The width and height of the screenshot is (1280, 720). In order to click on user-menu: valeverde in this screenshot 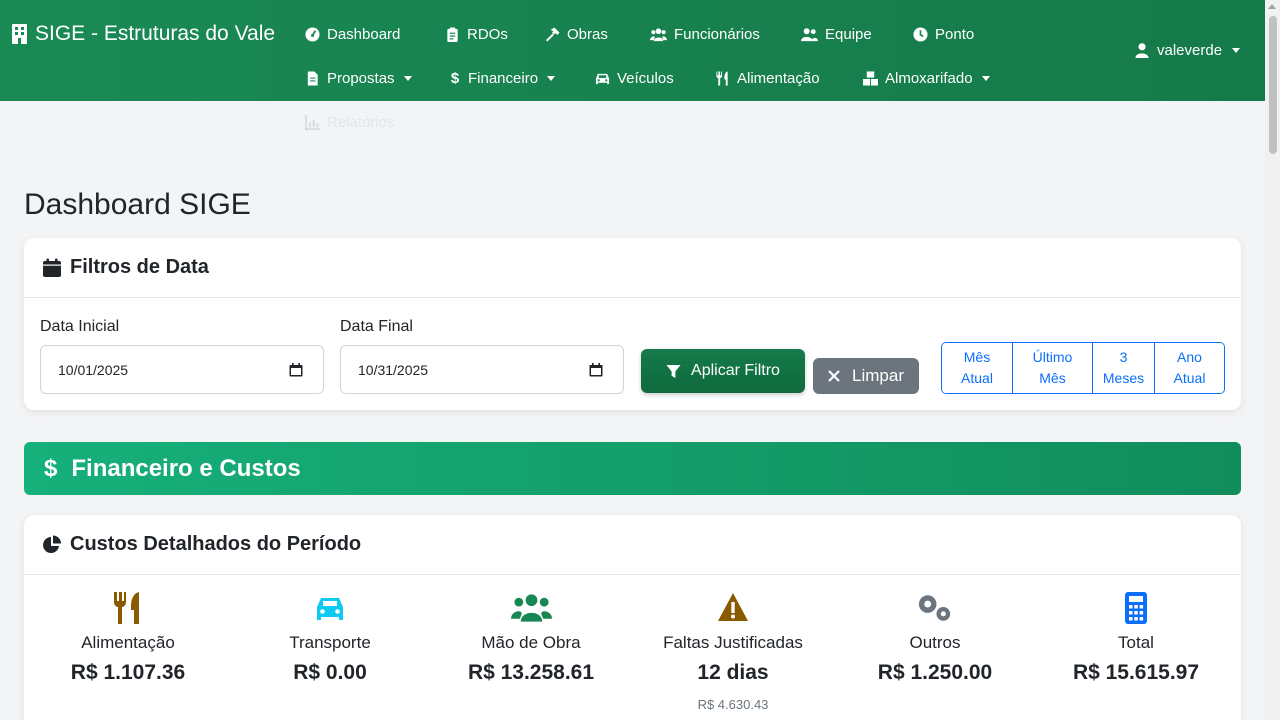, I will do `click(1188, 50)`.